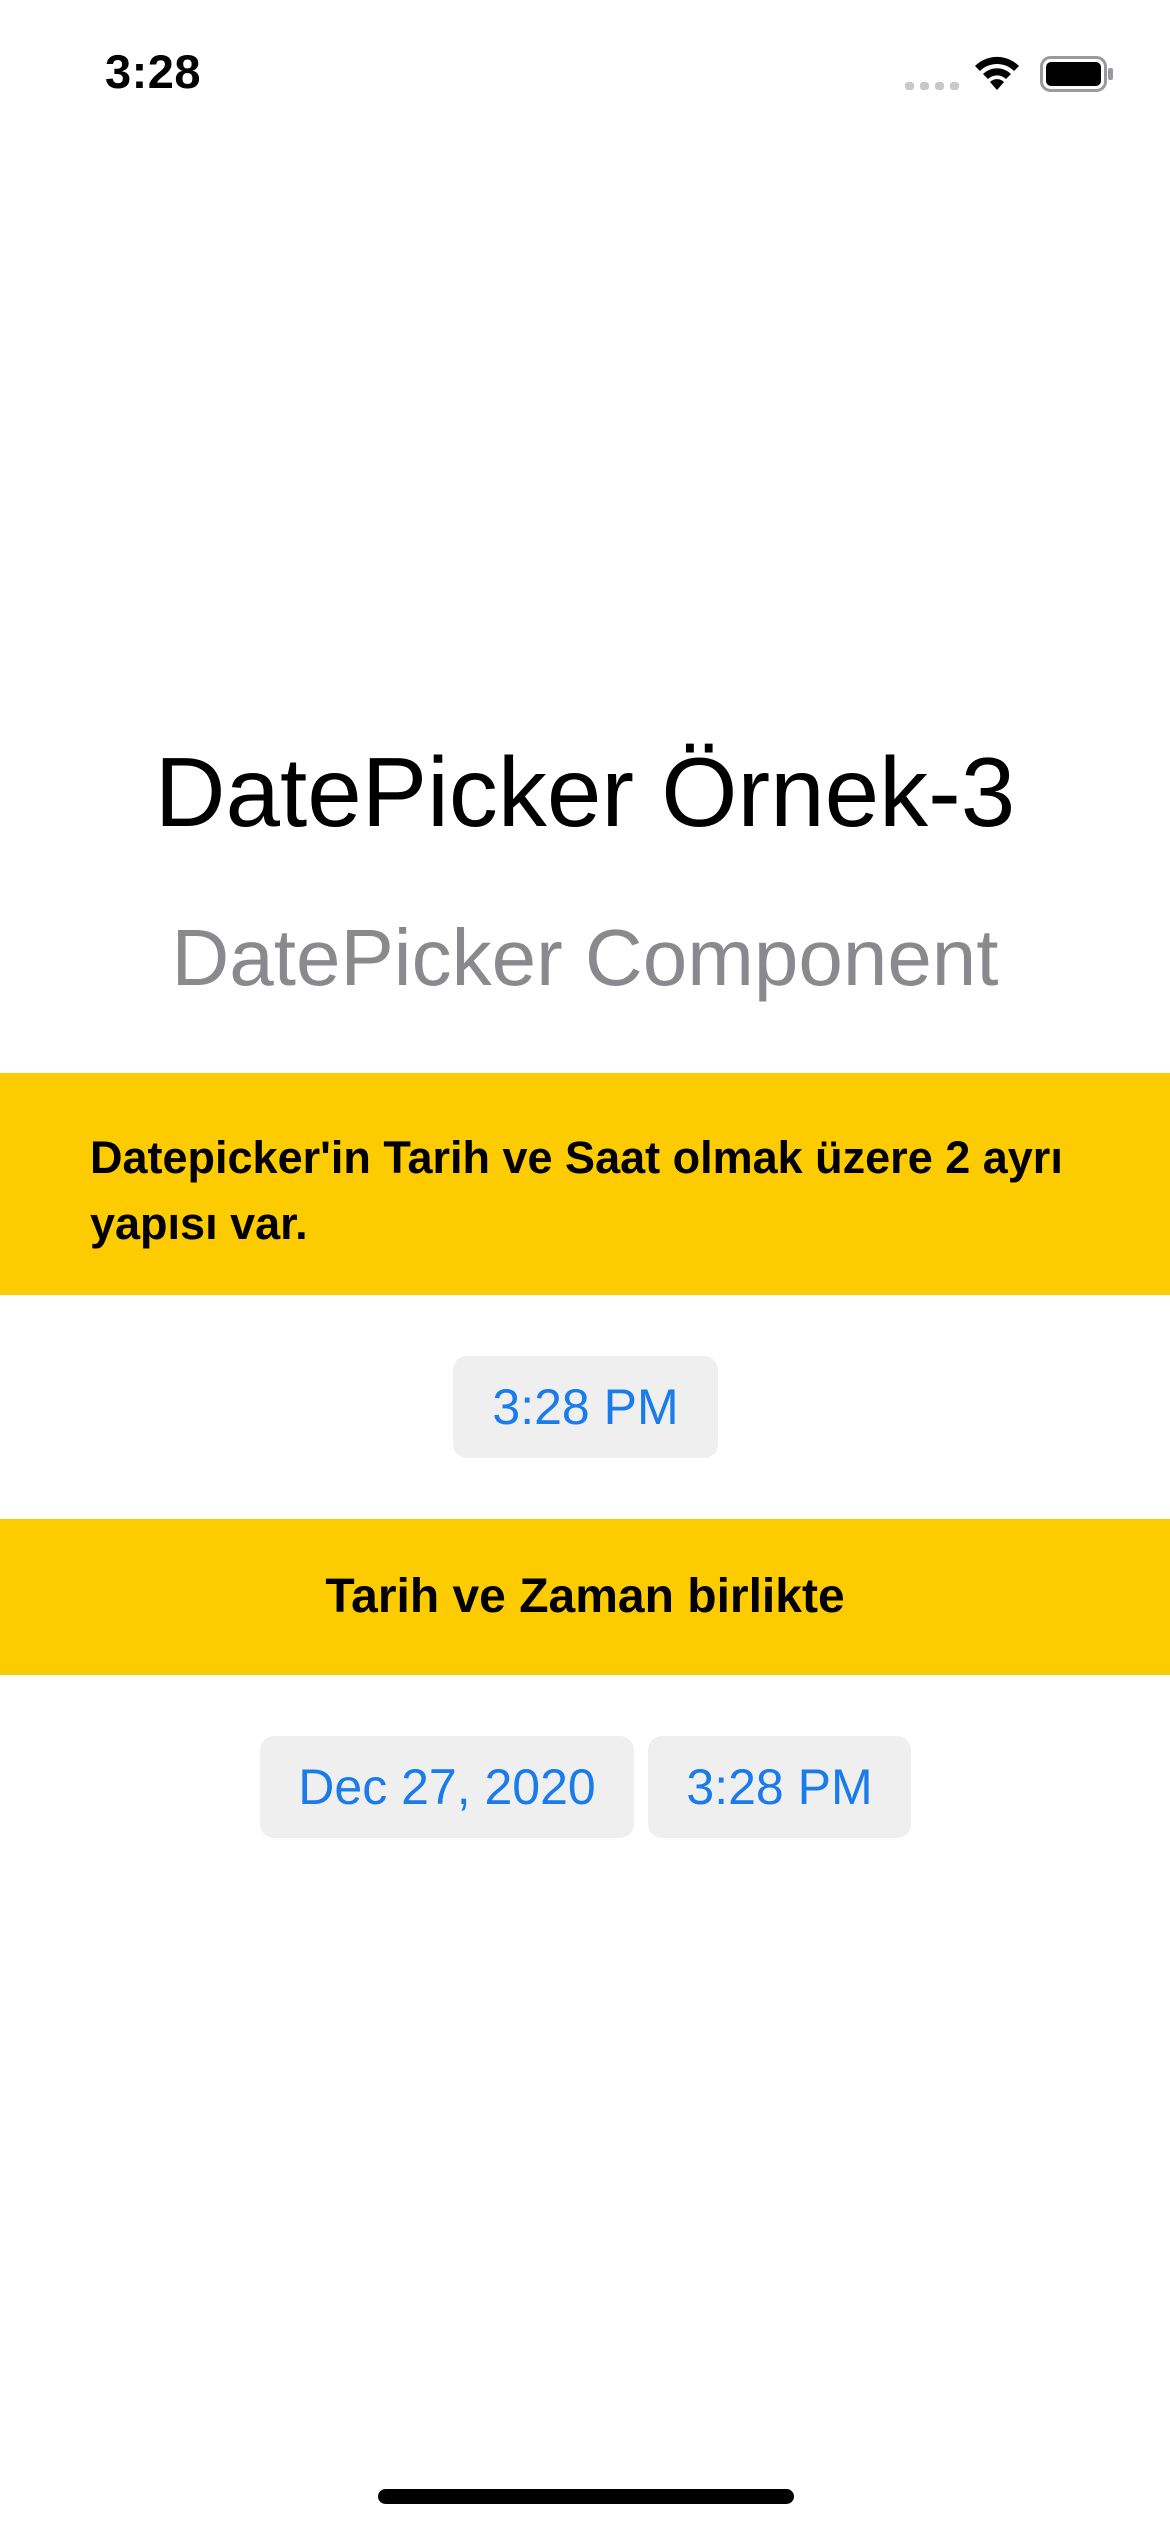 The height and width of the screenshot is (2532, 1170). What do you see at coordinates (153, 71) in the screenshot?
I see `status-time: 3:28` at bounding box center [153, 71].